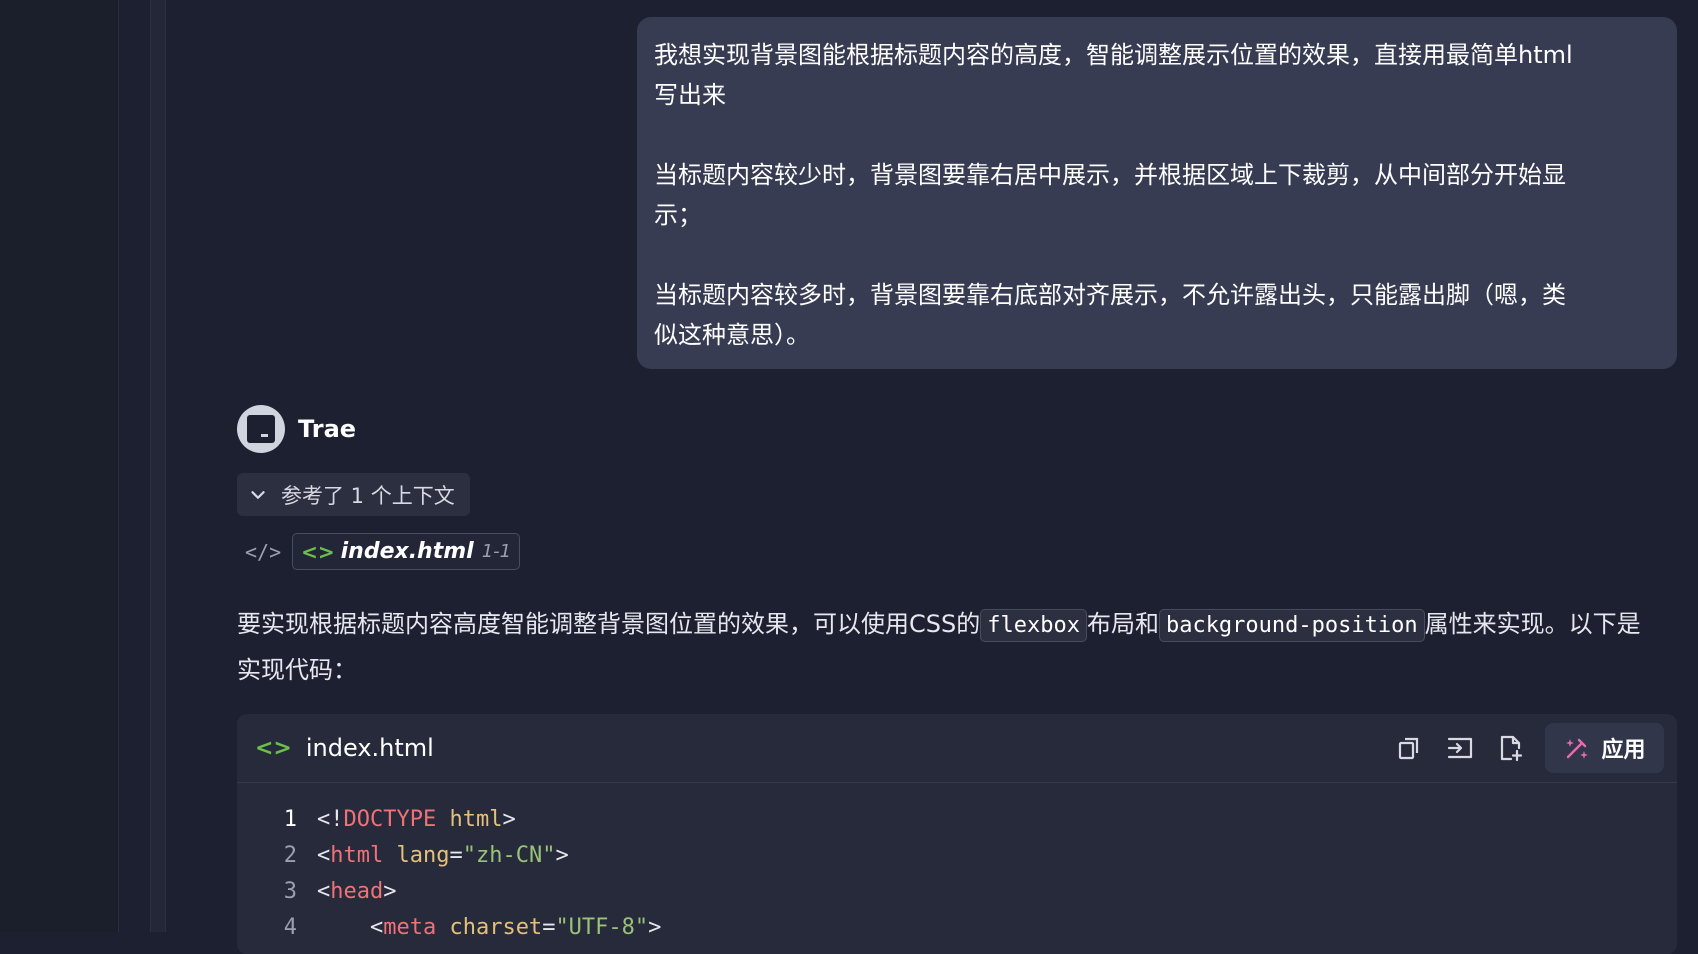 This screenshot has height=954, width=1698. I want to click on left-sidebar, so click(59, 466).